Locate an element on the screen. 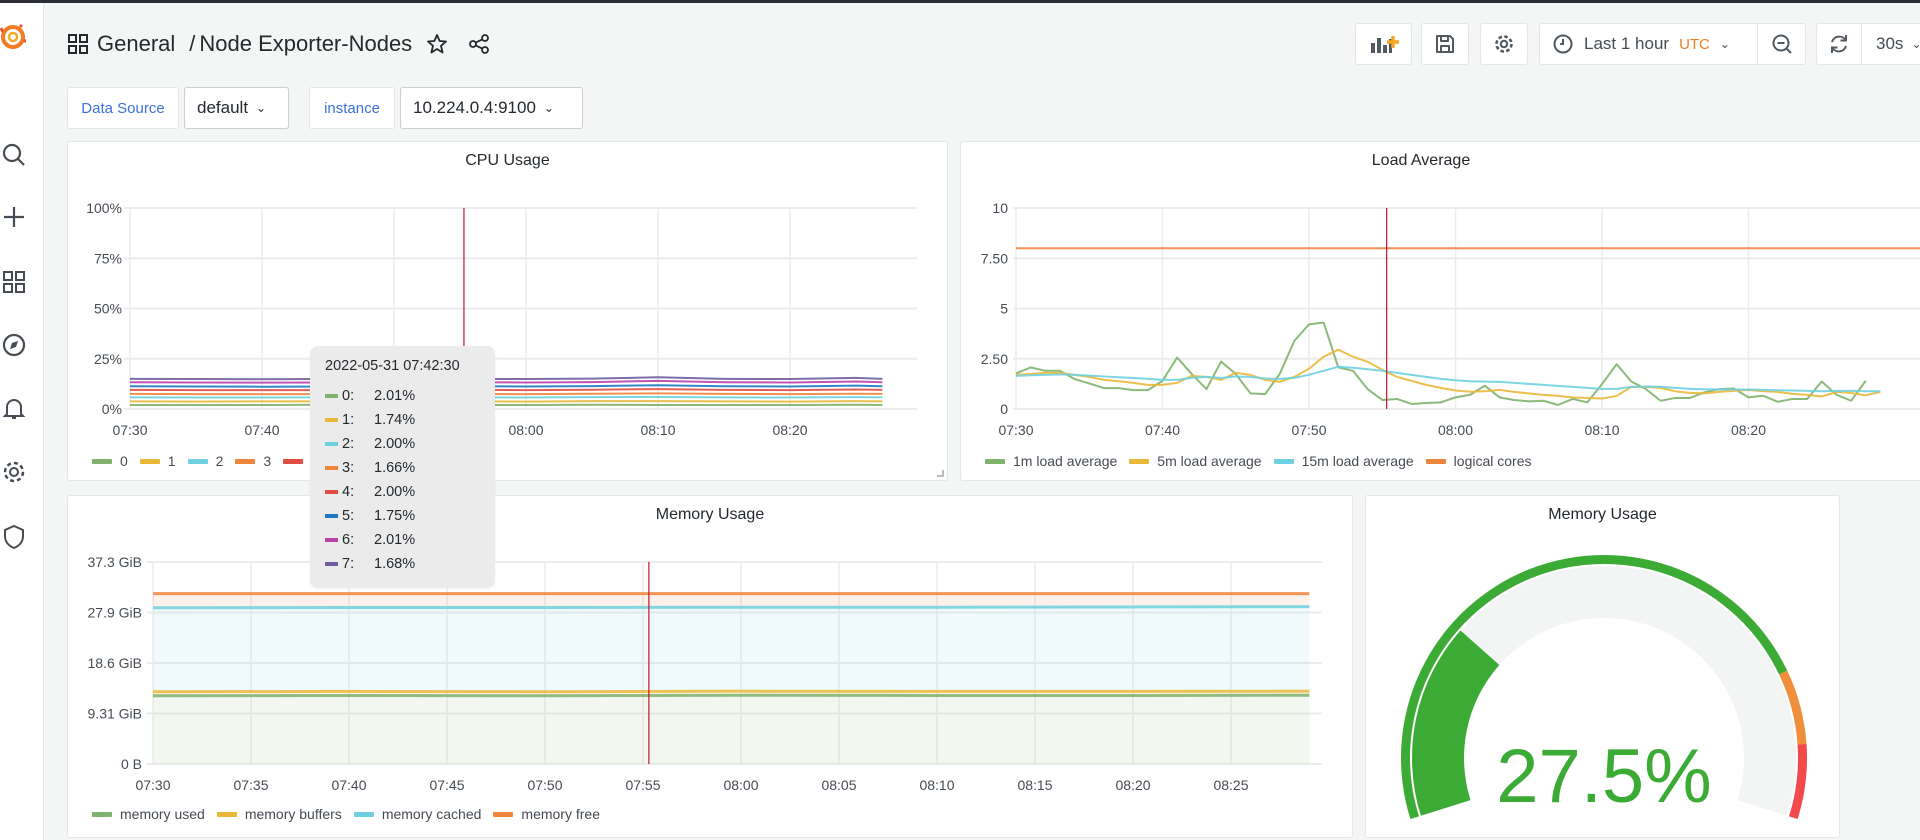 This screenshot has width=1920, height=840. server-admin-shield-icon is located at coordinates (14, 537).